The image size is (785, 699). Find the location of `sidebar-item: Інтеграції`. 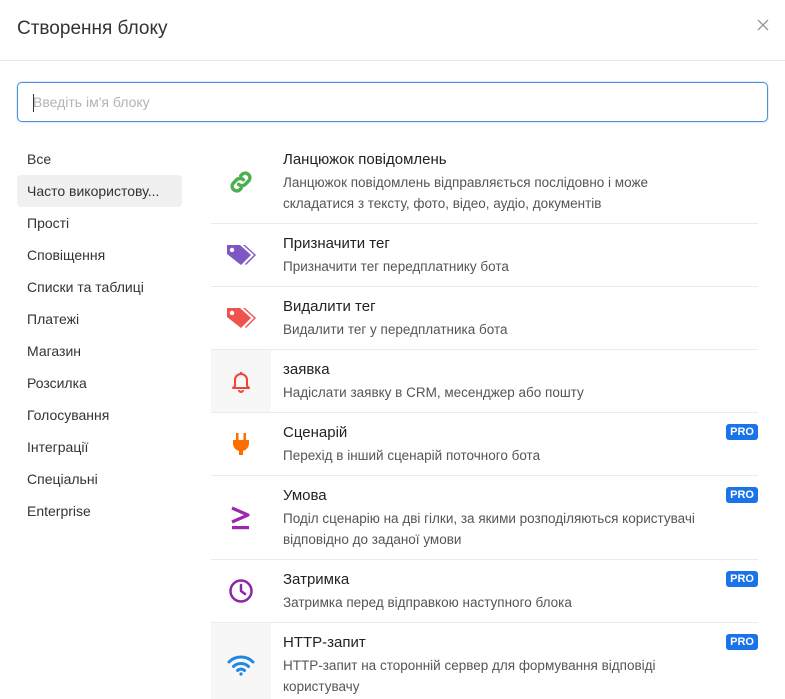

sidebar-item: Інтеграції is located at coordinates (99, 447).